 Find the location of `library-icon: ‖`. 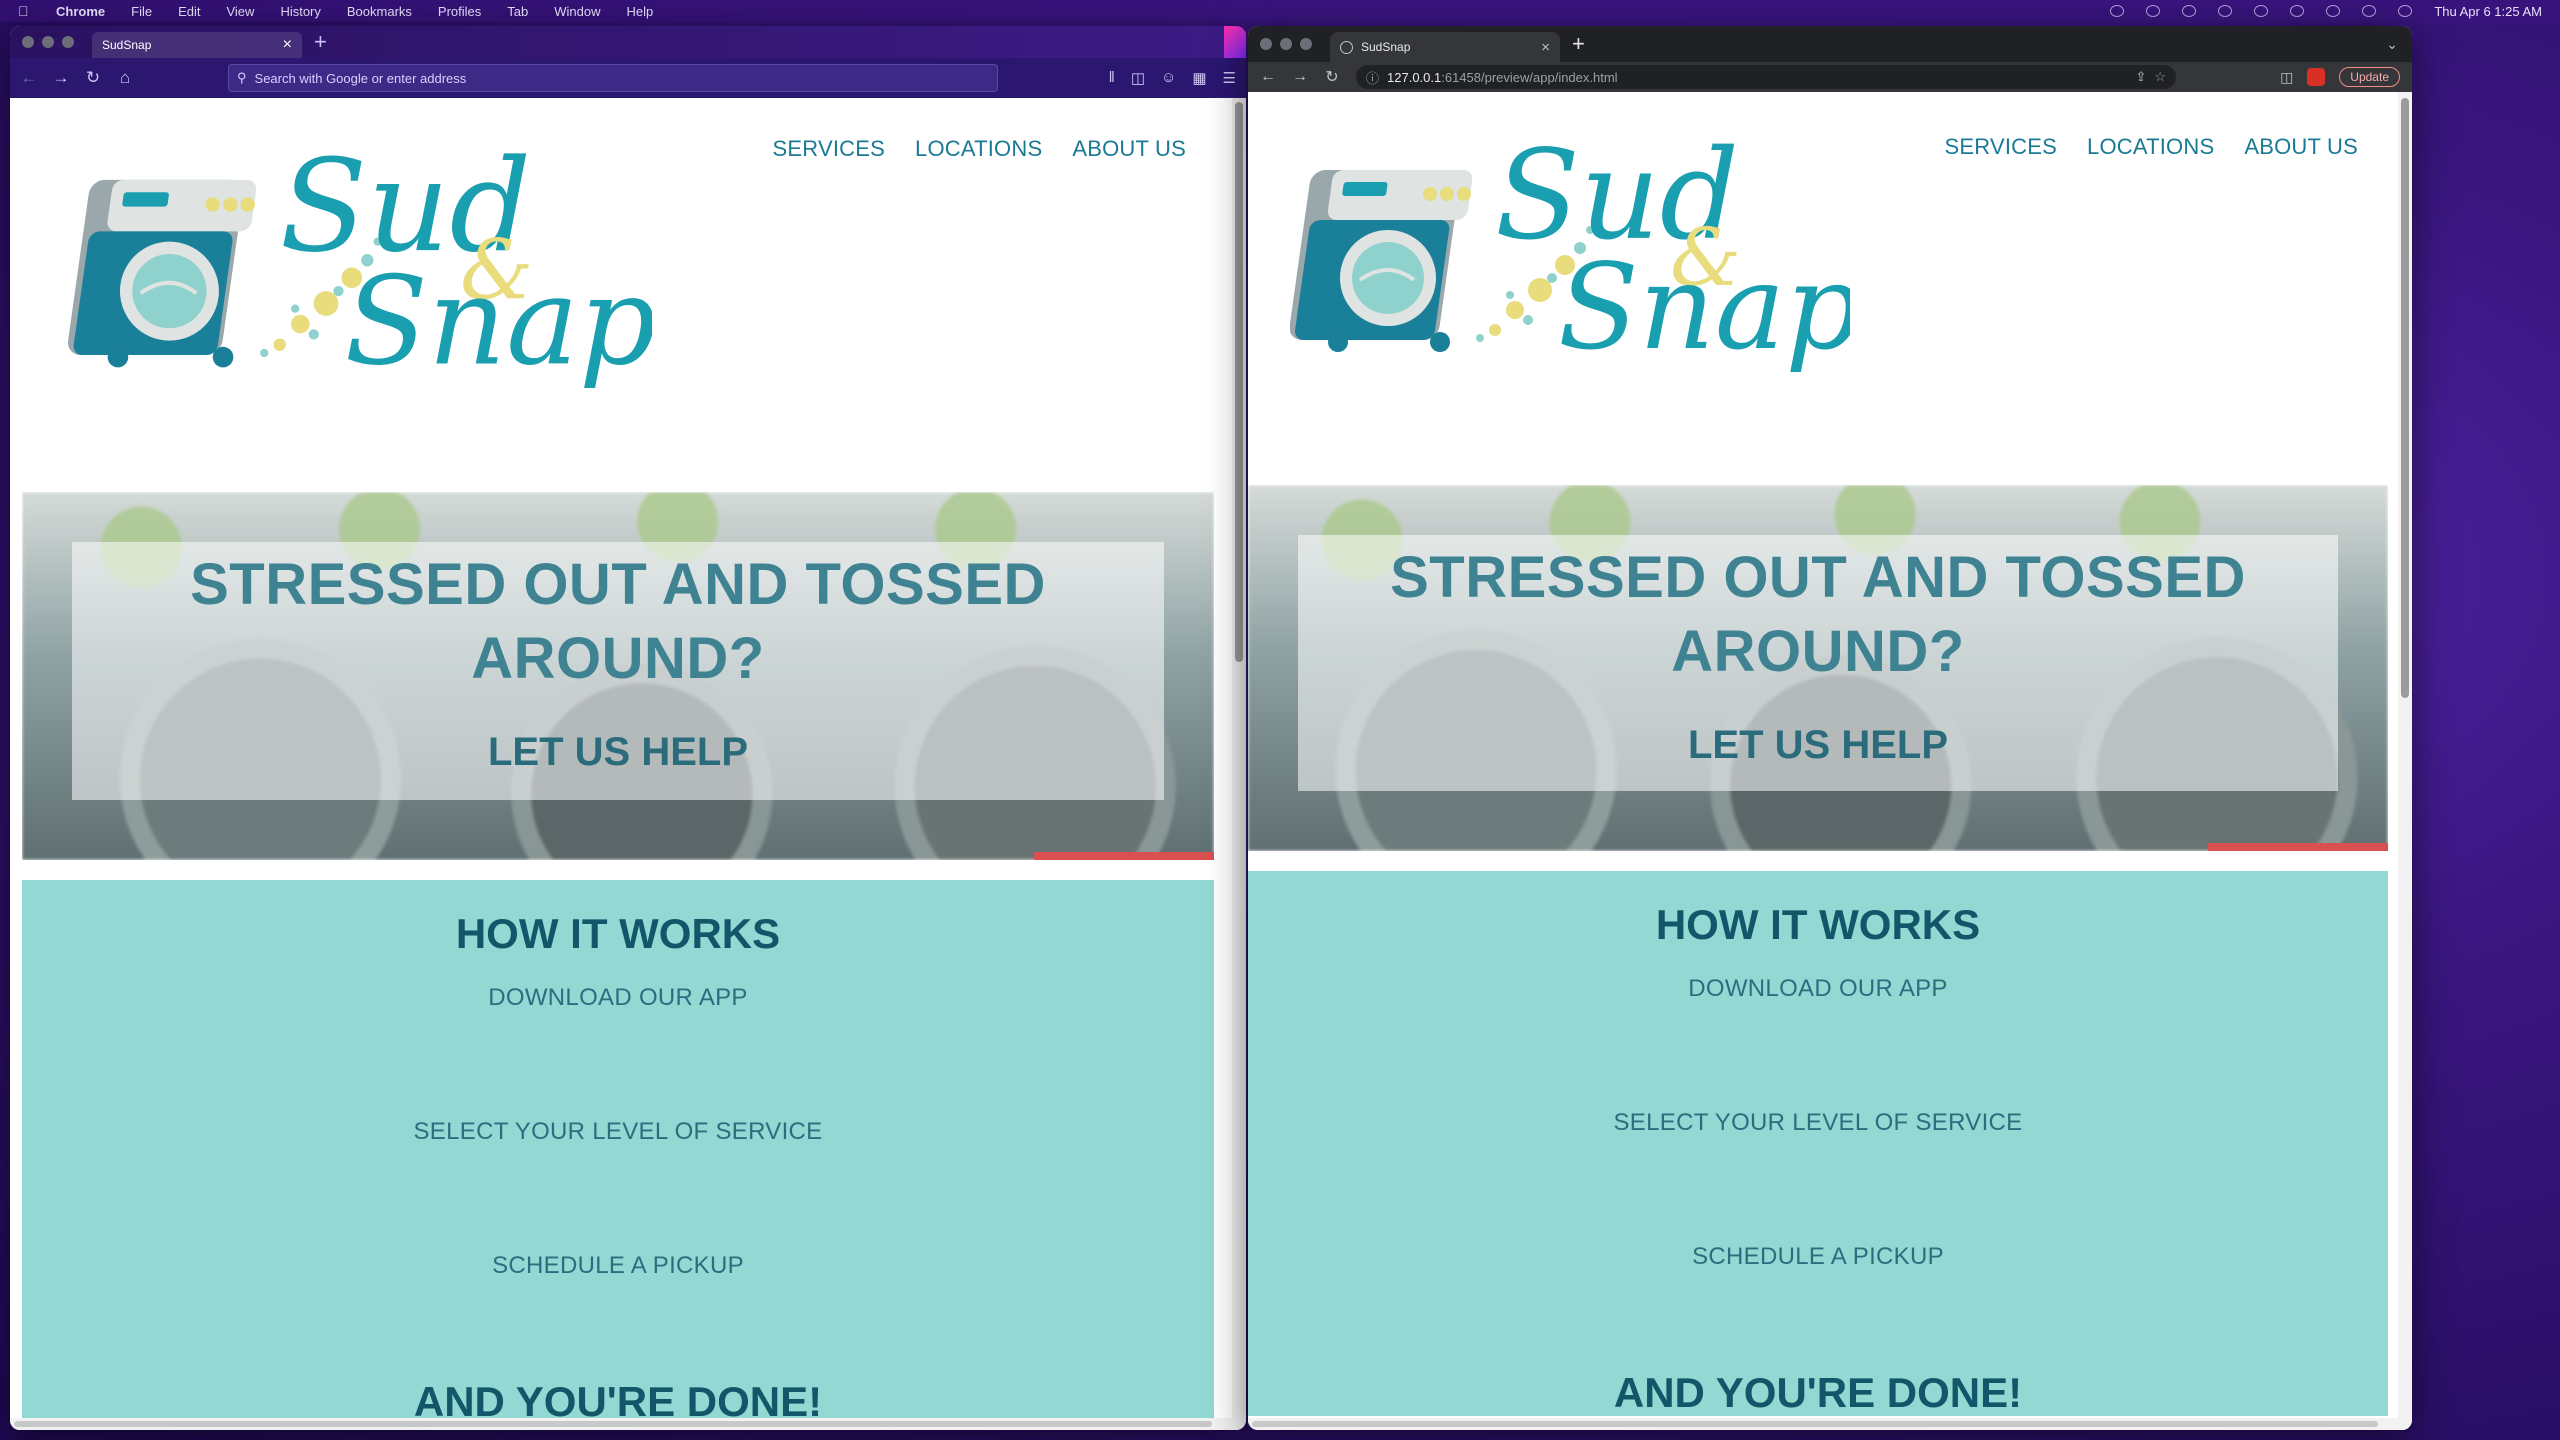

library-icon: ‖ is located at coordinates (1112, 78).